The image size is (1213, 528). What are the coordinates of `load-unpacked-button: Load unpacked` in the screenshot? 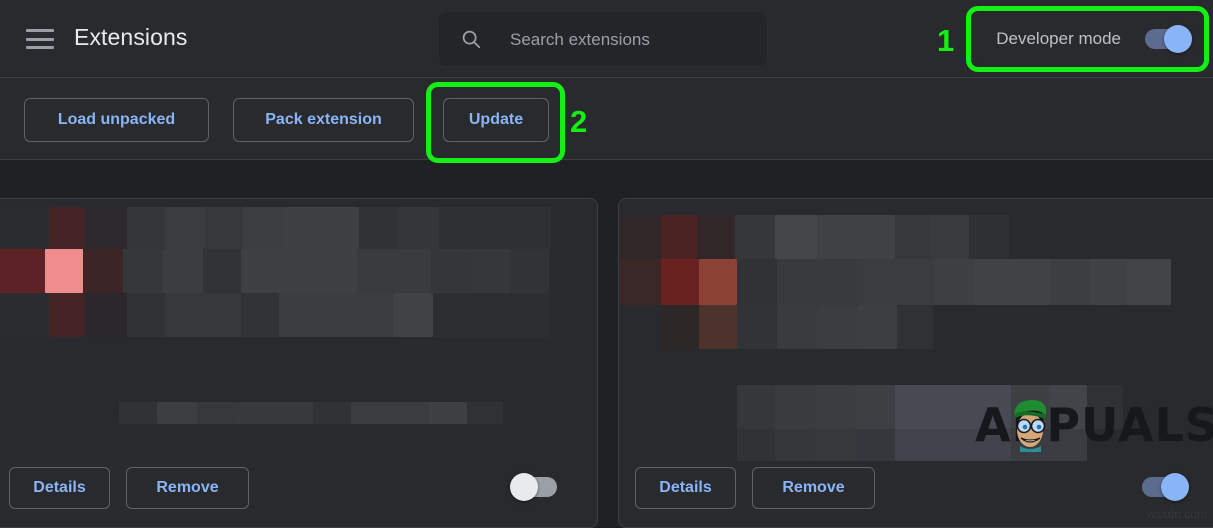 It's located at (116, 120).